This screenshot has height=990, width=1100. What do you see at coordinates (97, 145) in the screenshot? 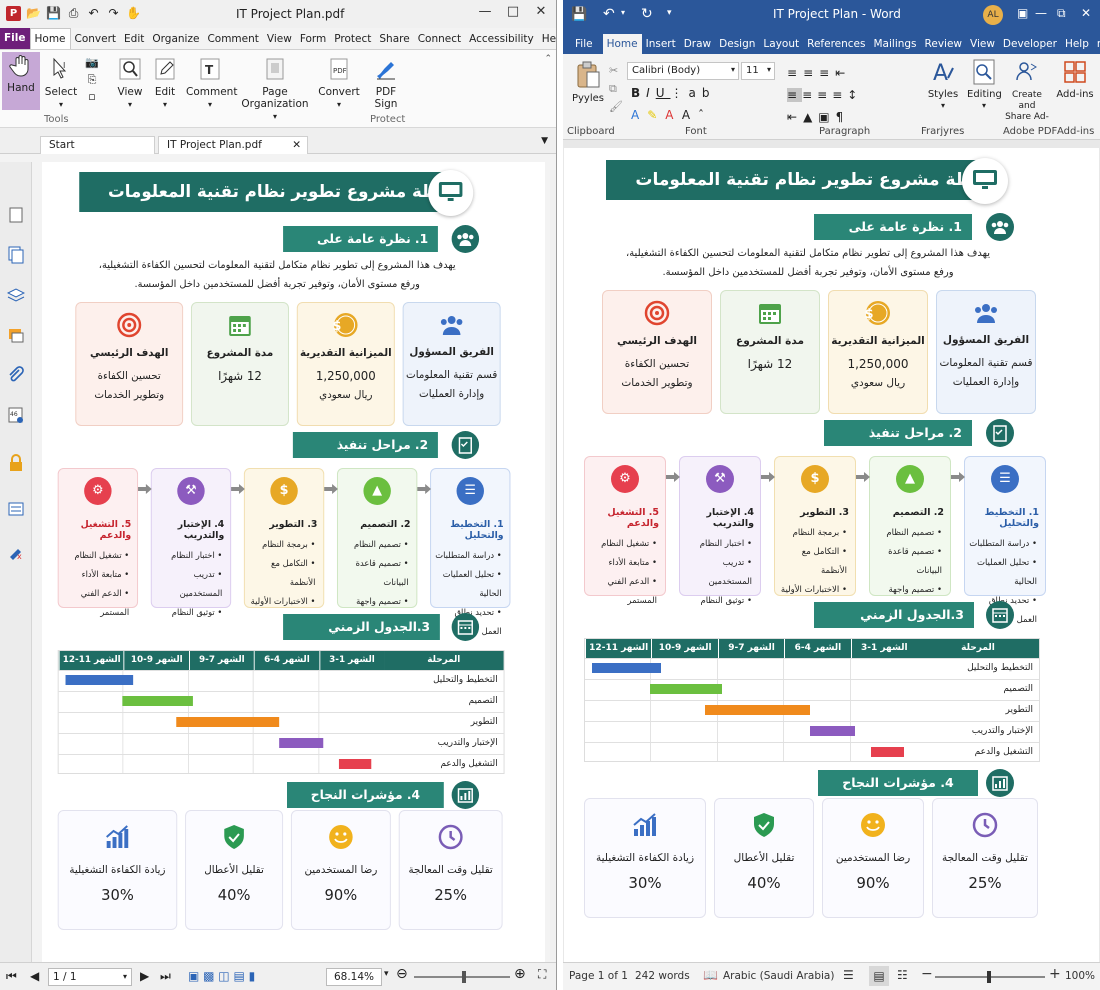
I see `start-tab: Start` at bounding box center [97, 145].